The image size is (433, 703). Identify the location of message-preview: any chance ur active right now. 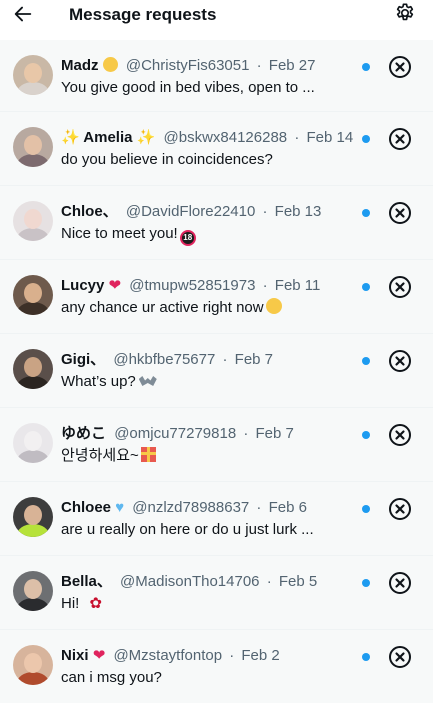
(211, 307).